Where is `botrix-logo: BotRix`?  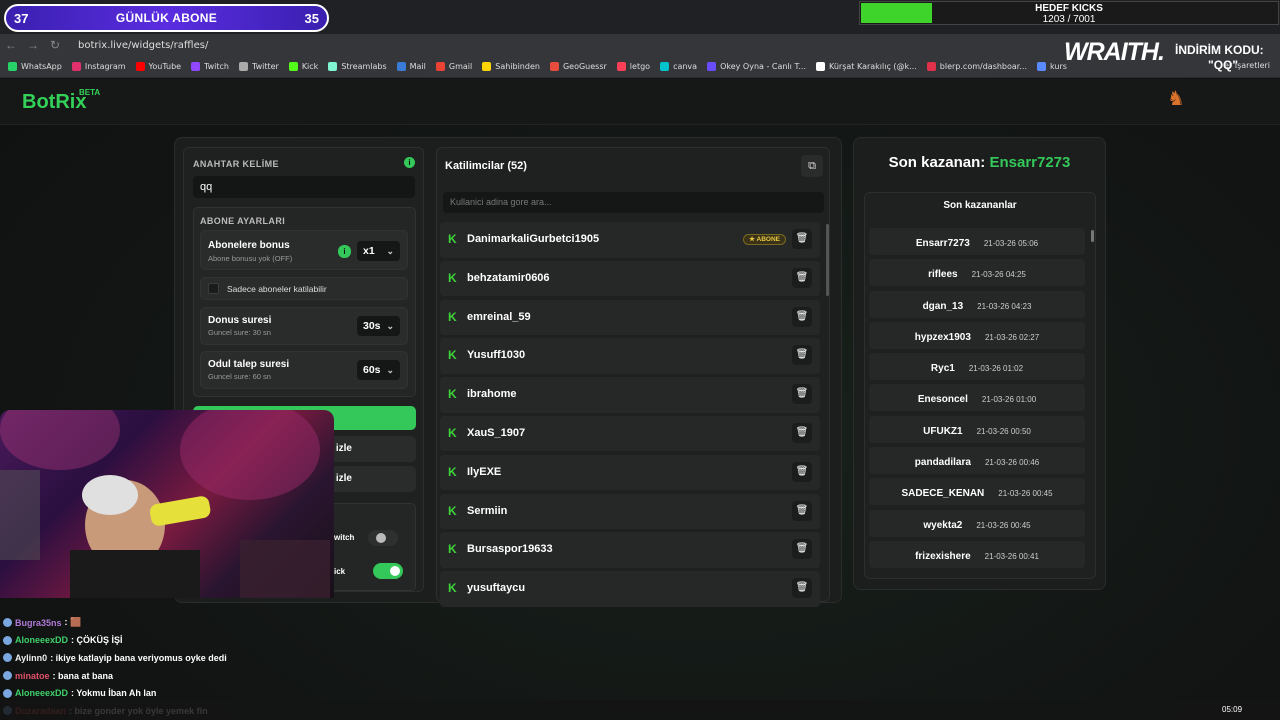 botrix-logo: BotRix is located at coordinates (54, 102).